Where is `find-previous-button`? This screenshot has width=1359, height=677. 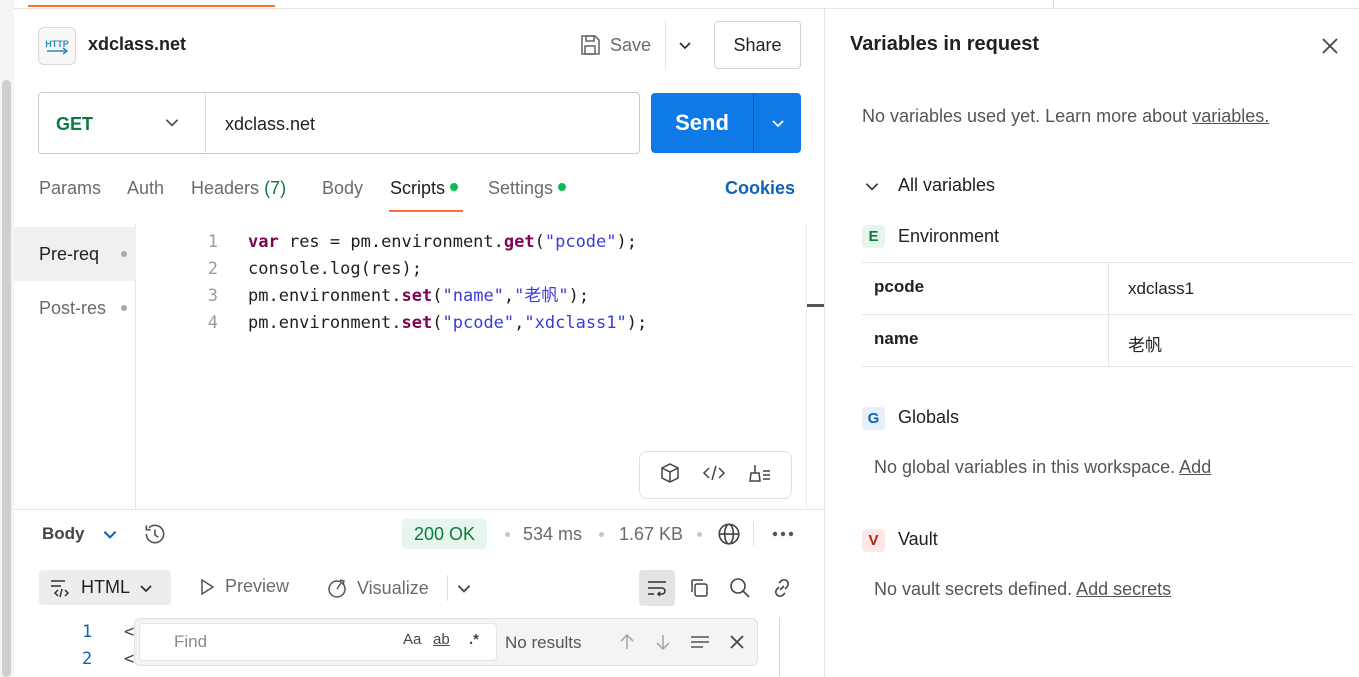
find-previous-button is located at coordinates (627, 642).